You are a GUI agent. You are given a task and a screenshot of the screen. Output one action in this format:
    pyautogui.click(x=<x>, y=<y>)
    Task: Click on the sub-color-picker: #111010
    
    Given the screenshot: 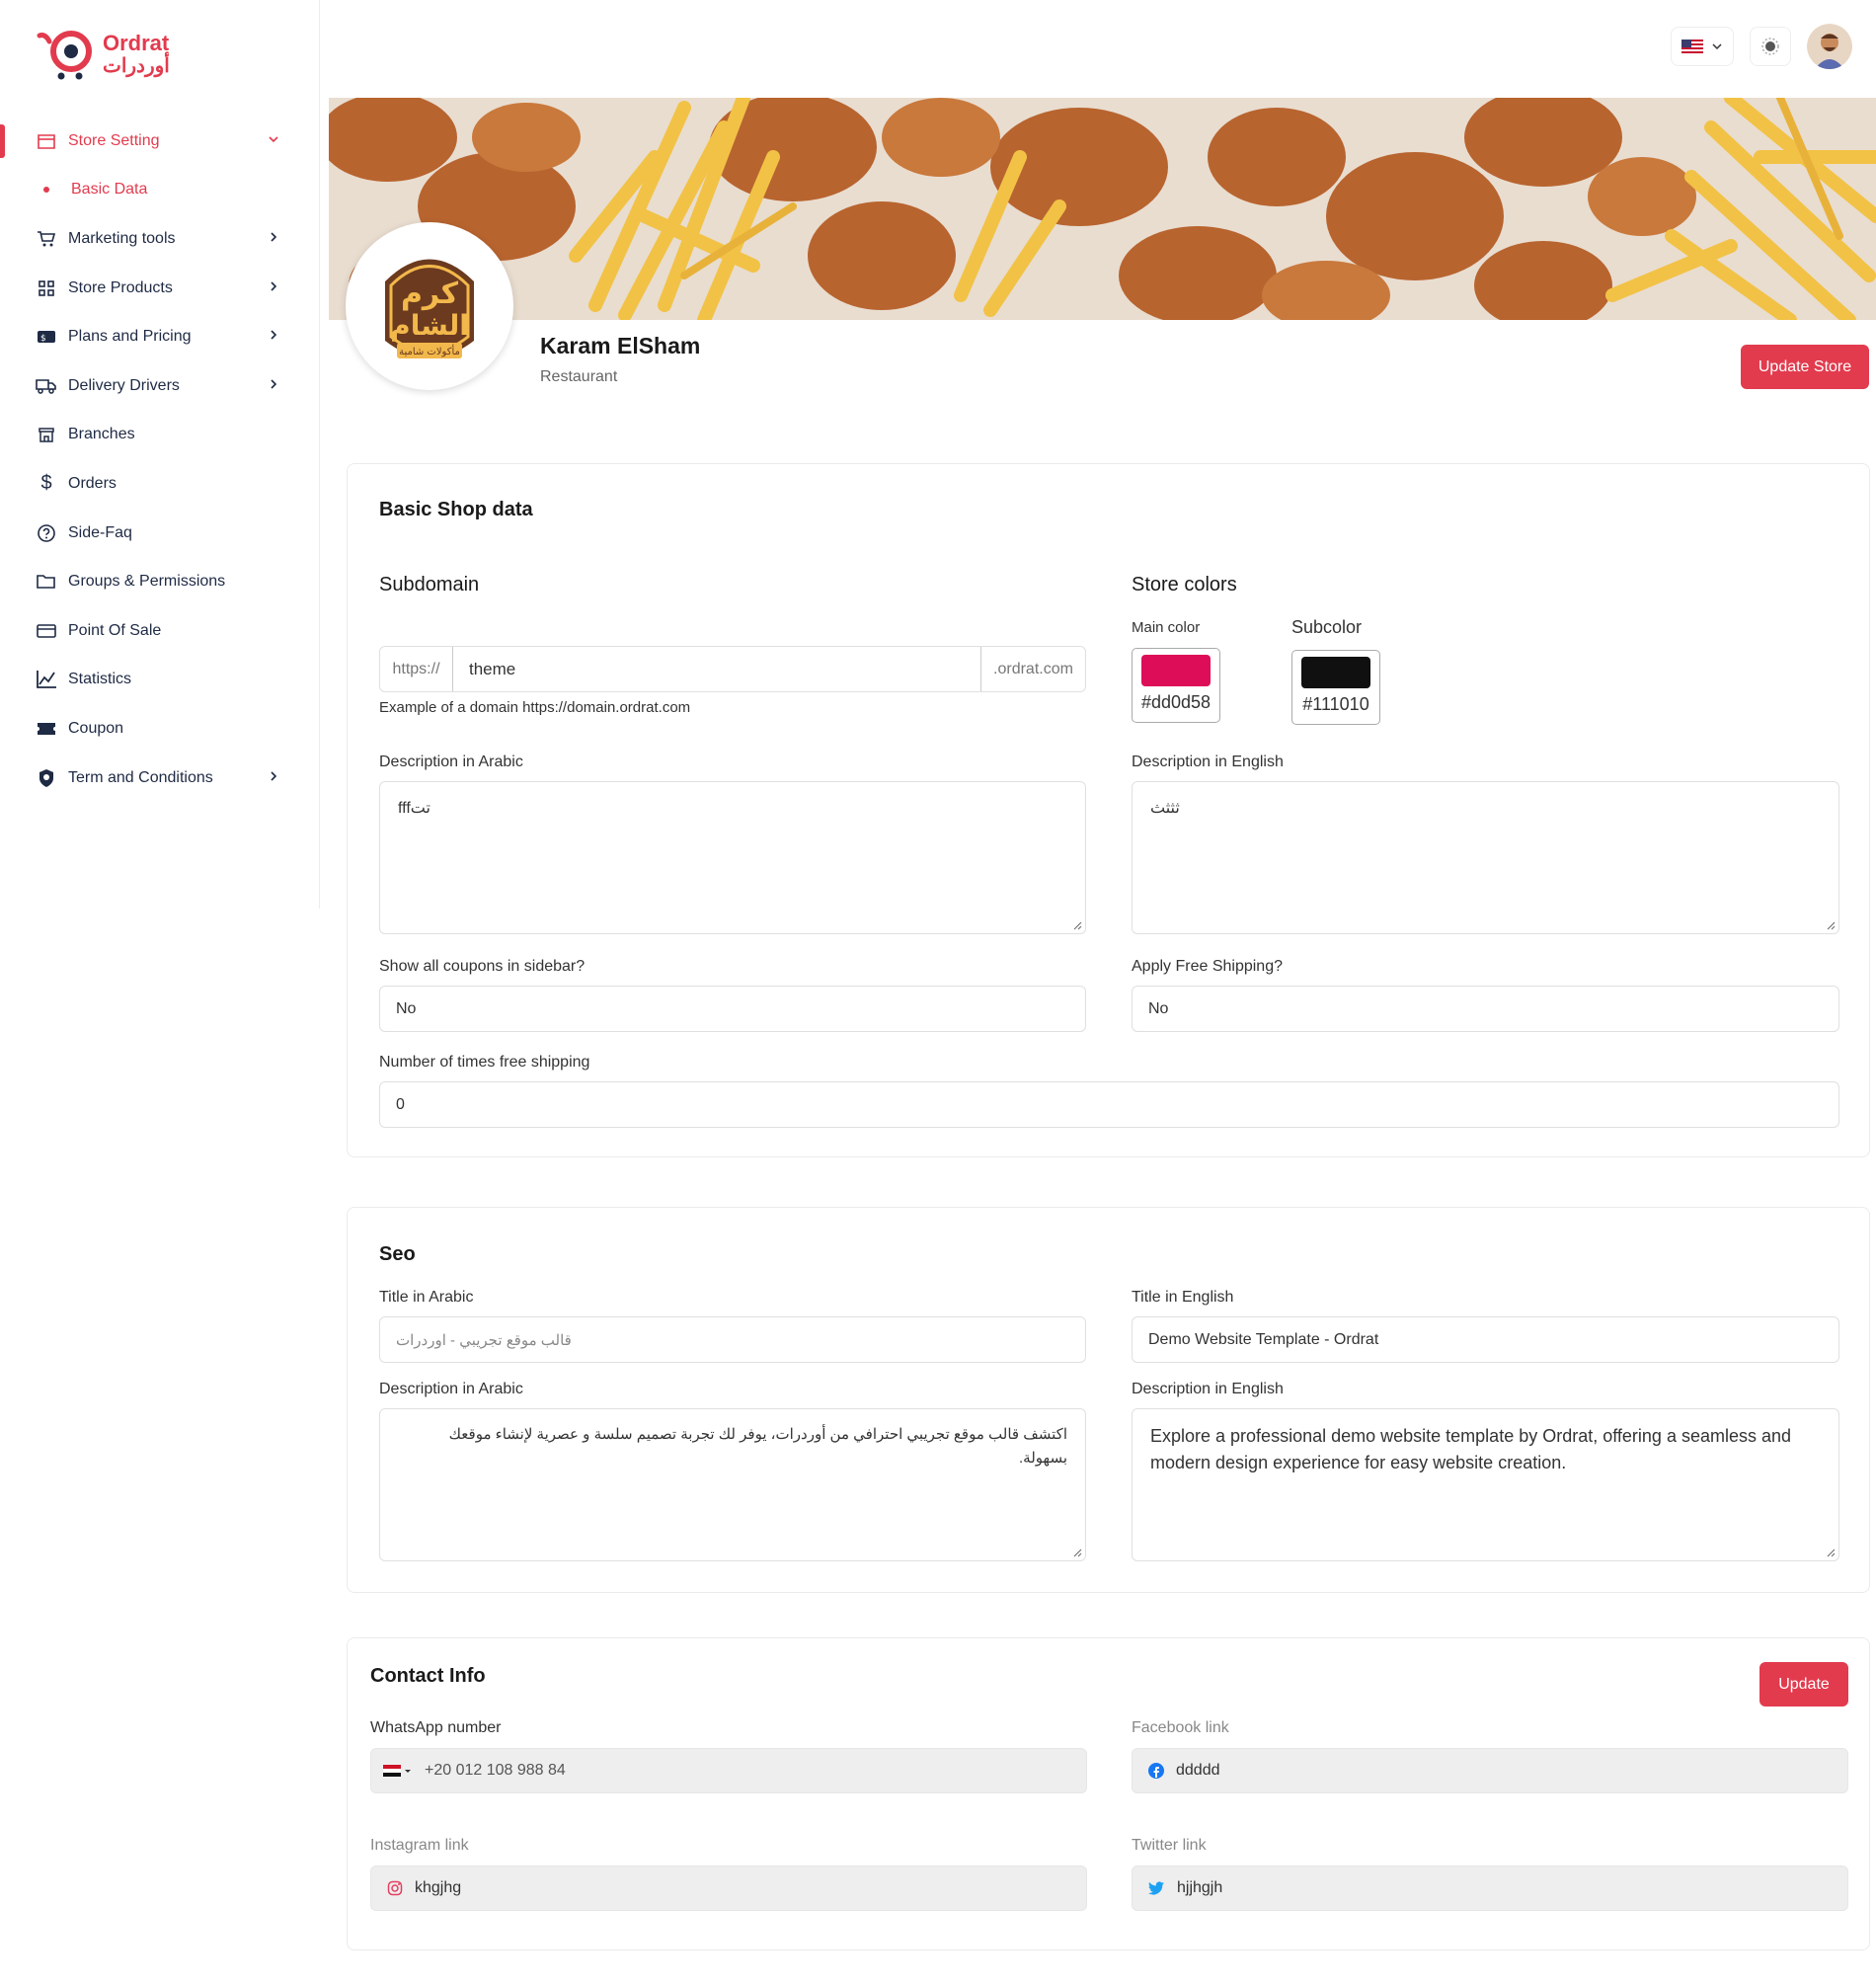 What is the action you would take?
    pyautogui.click(x=1336, y=687)
    